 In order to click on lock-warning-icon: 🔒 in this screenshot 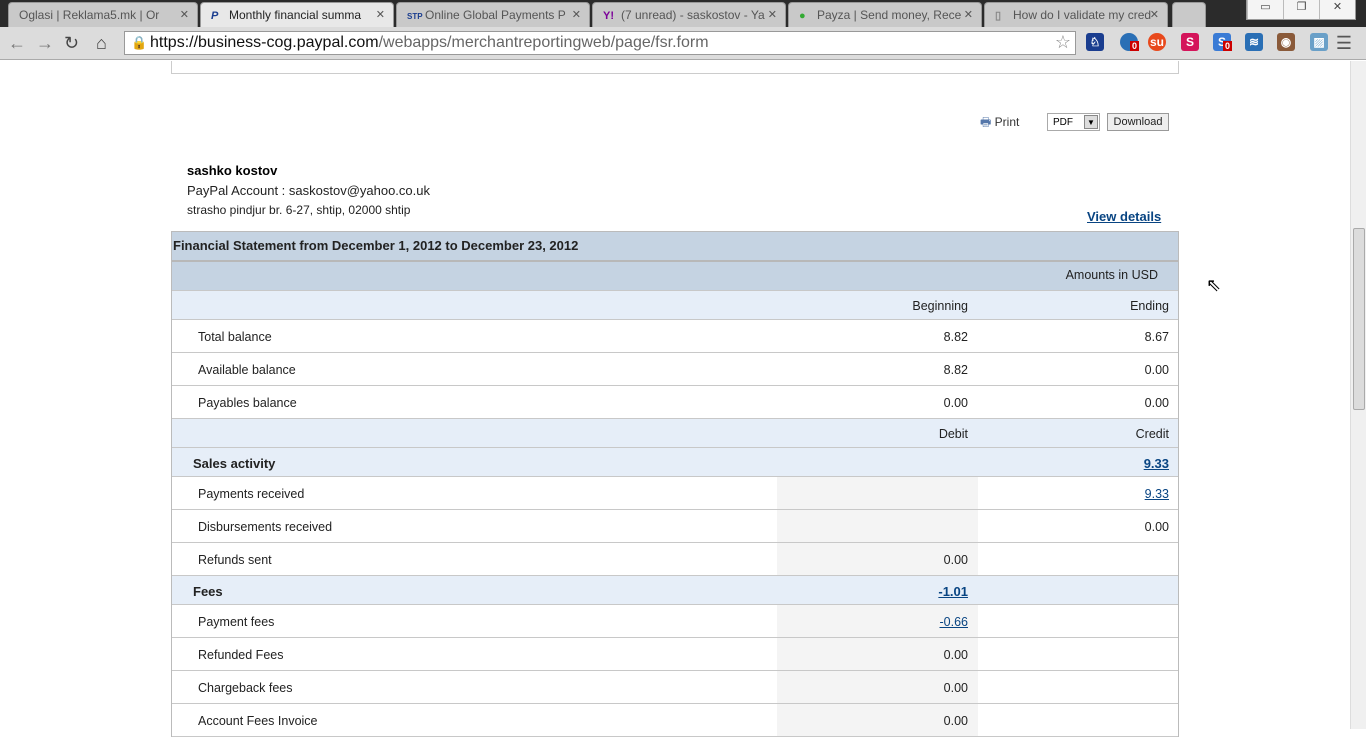, I will do `click(139, 42)`.